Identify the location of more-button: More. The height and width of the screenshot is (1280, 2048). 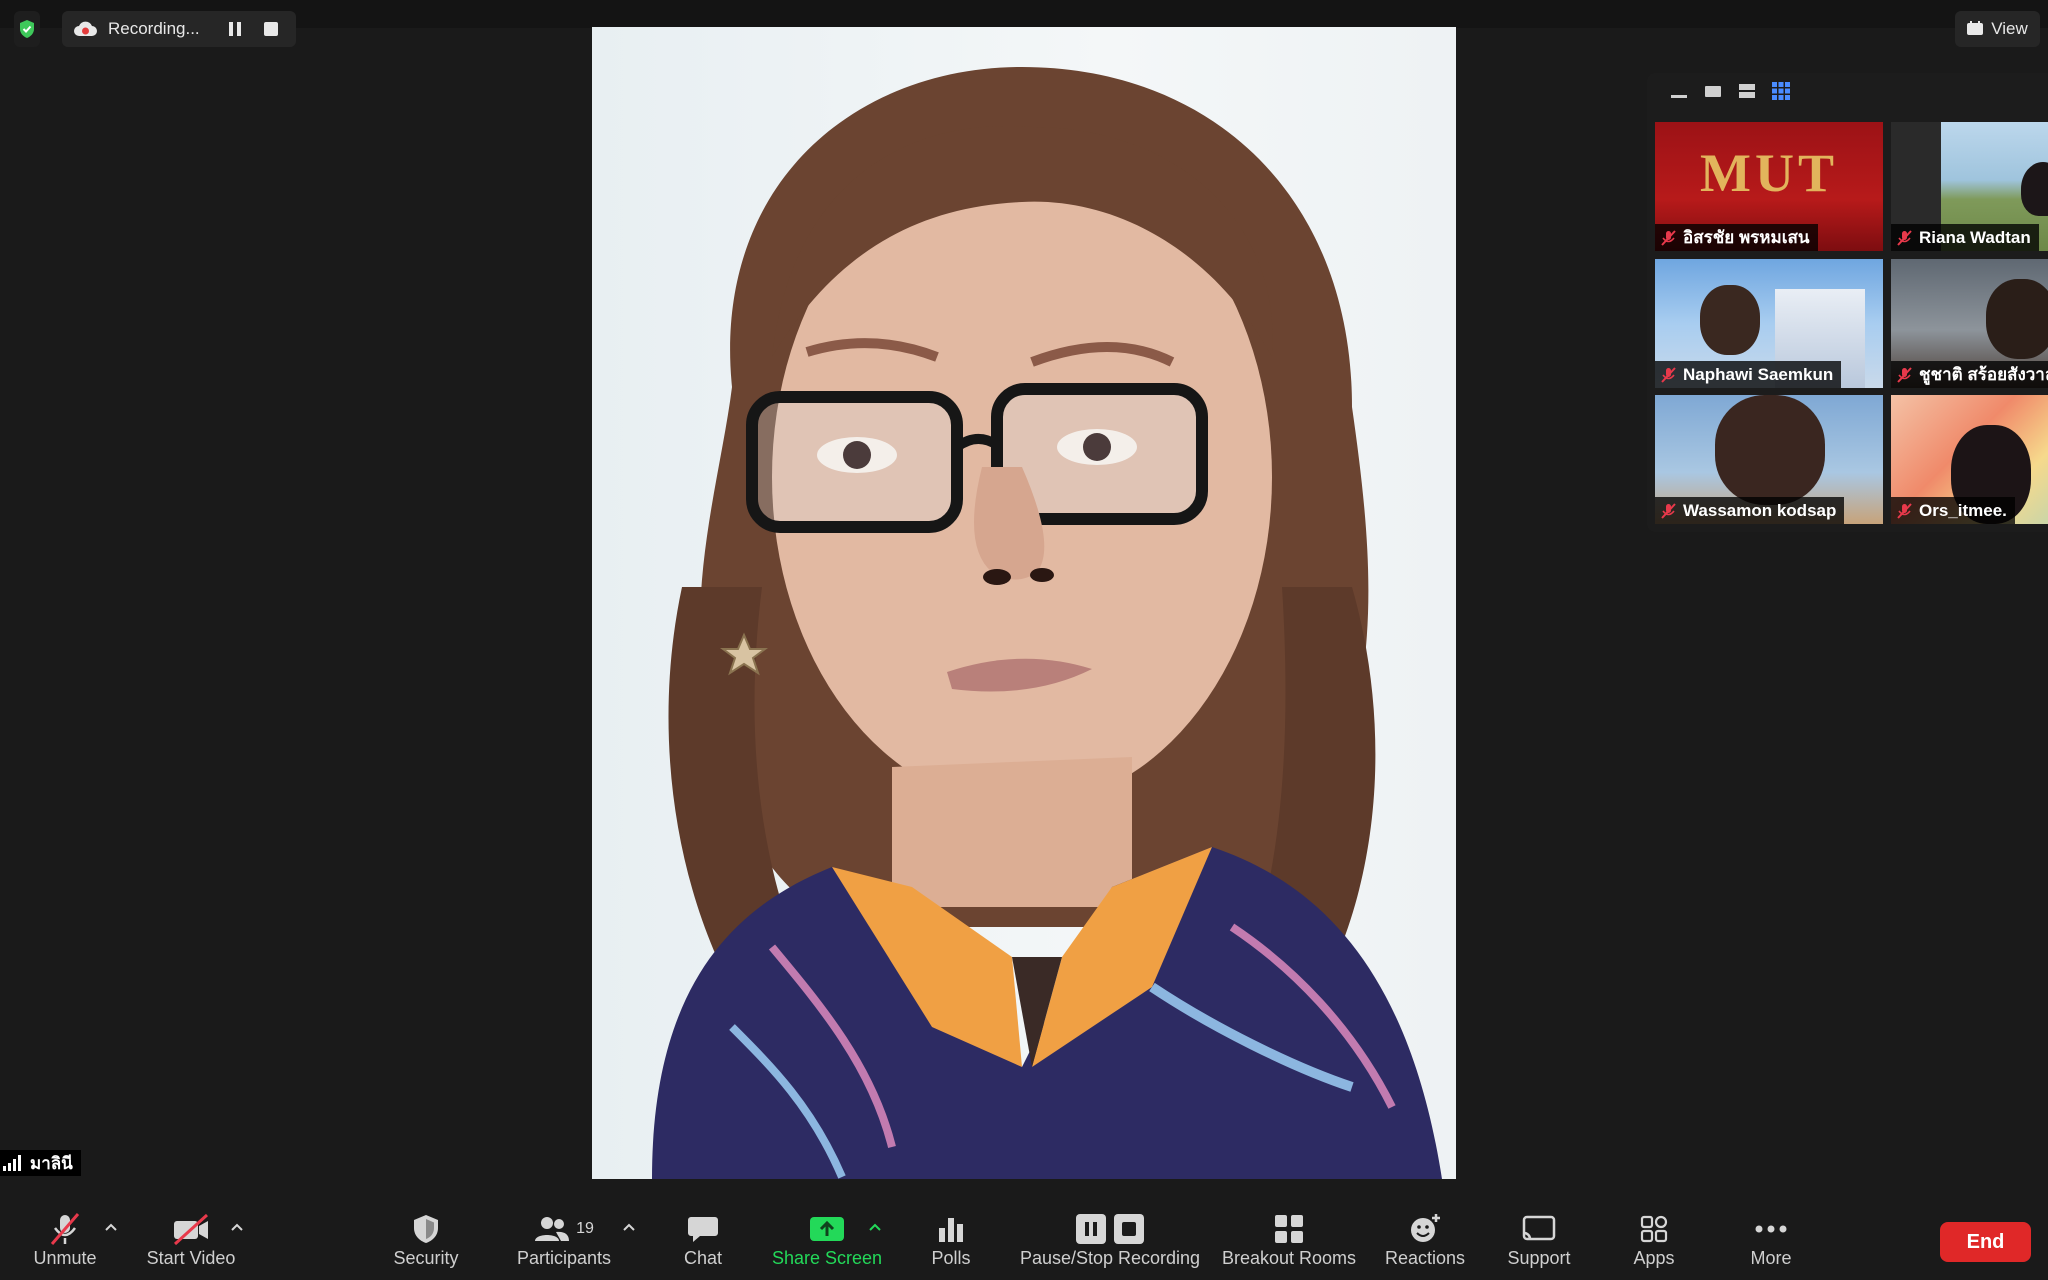
(1771, 1242).